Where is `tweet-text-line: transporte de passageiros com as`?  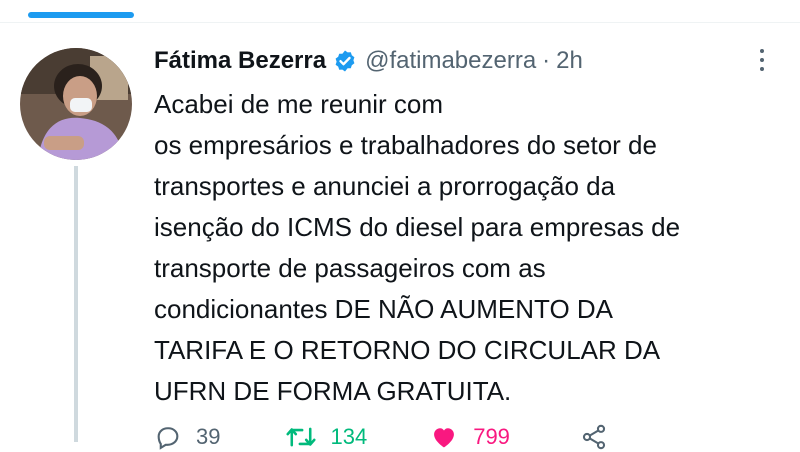 tweet-text-line: transporte de passageiros com as is located at coordinates (350, 268).